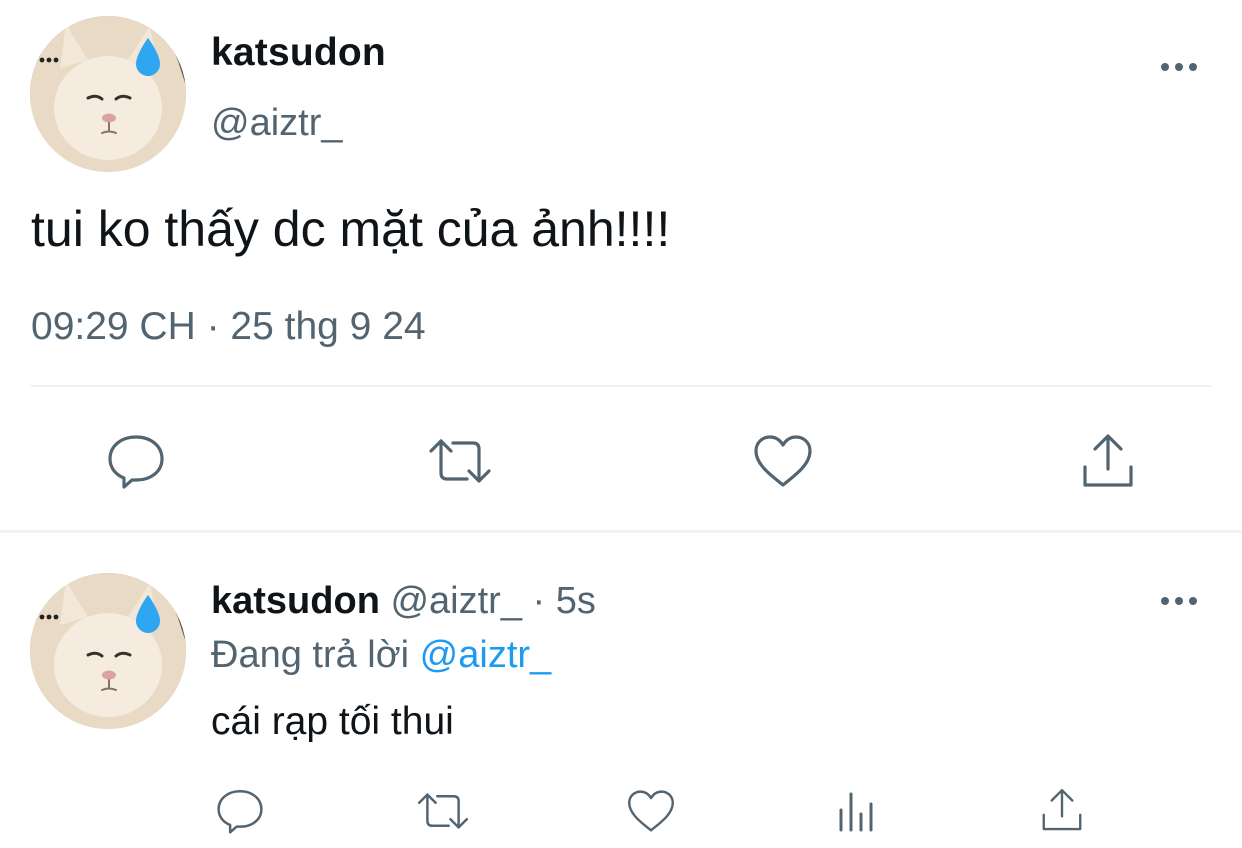 The height and width of the screenshot is (848, 1242). I want to click on replying-to-line: Đang trả lời @aiztr_, so click(381, 655).